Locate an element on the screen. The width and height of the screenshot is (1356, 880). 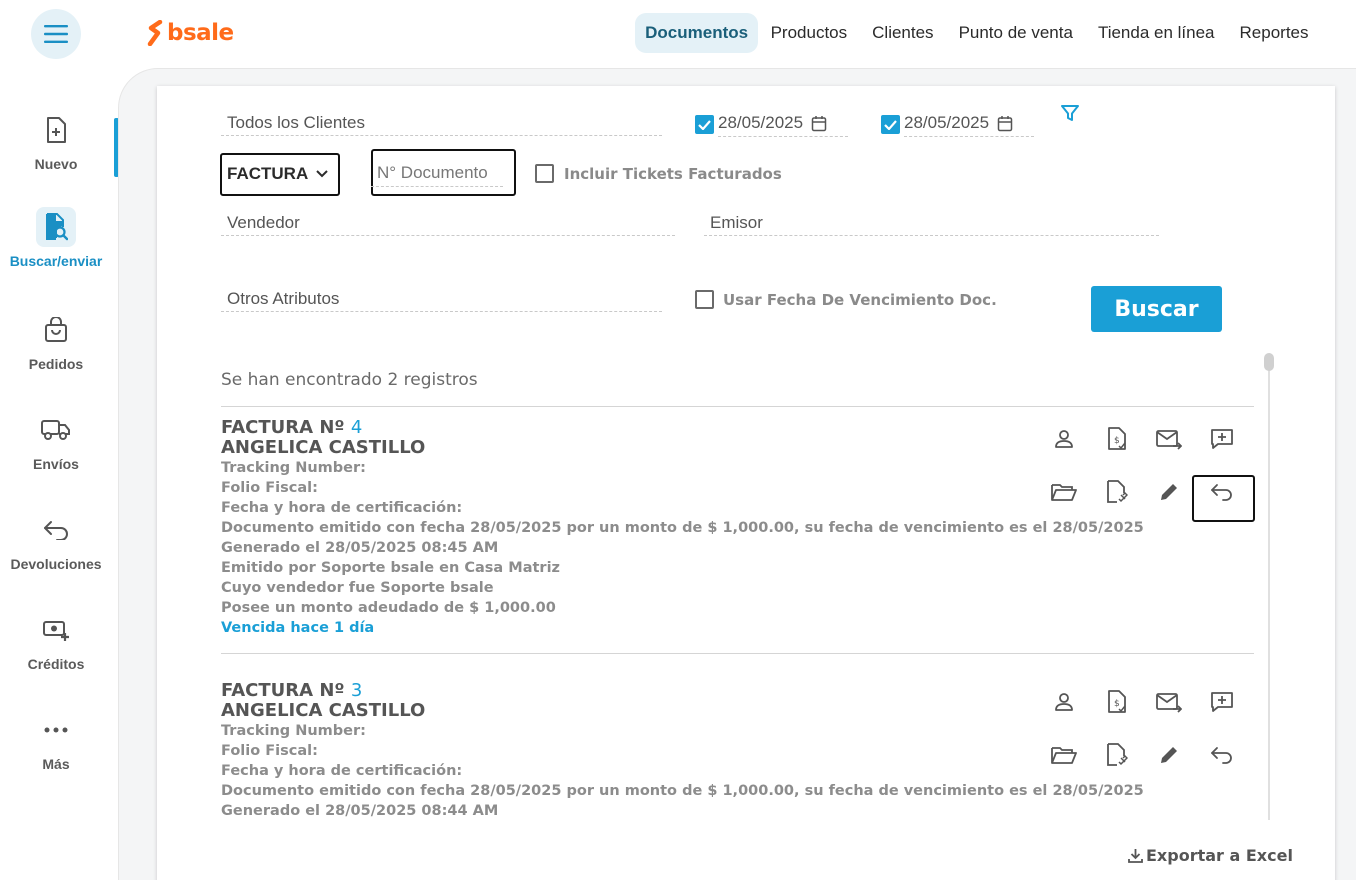
folder-open-icon is located at coordinates (1064, 492).